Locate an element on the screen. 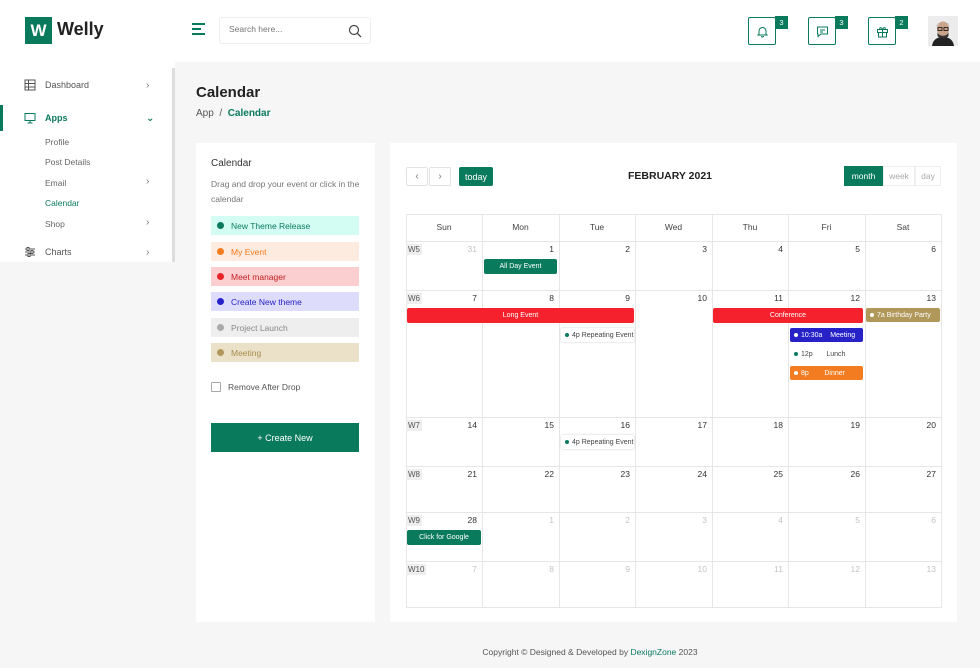  submenu-item-profile: Profile is located at coordinates (57, 142).